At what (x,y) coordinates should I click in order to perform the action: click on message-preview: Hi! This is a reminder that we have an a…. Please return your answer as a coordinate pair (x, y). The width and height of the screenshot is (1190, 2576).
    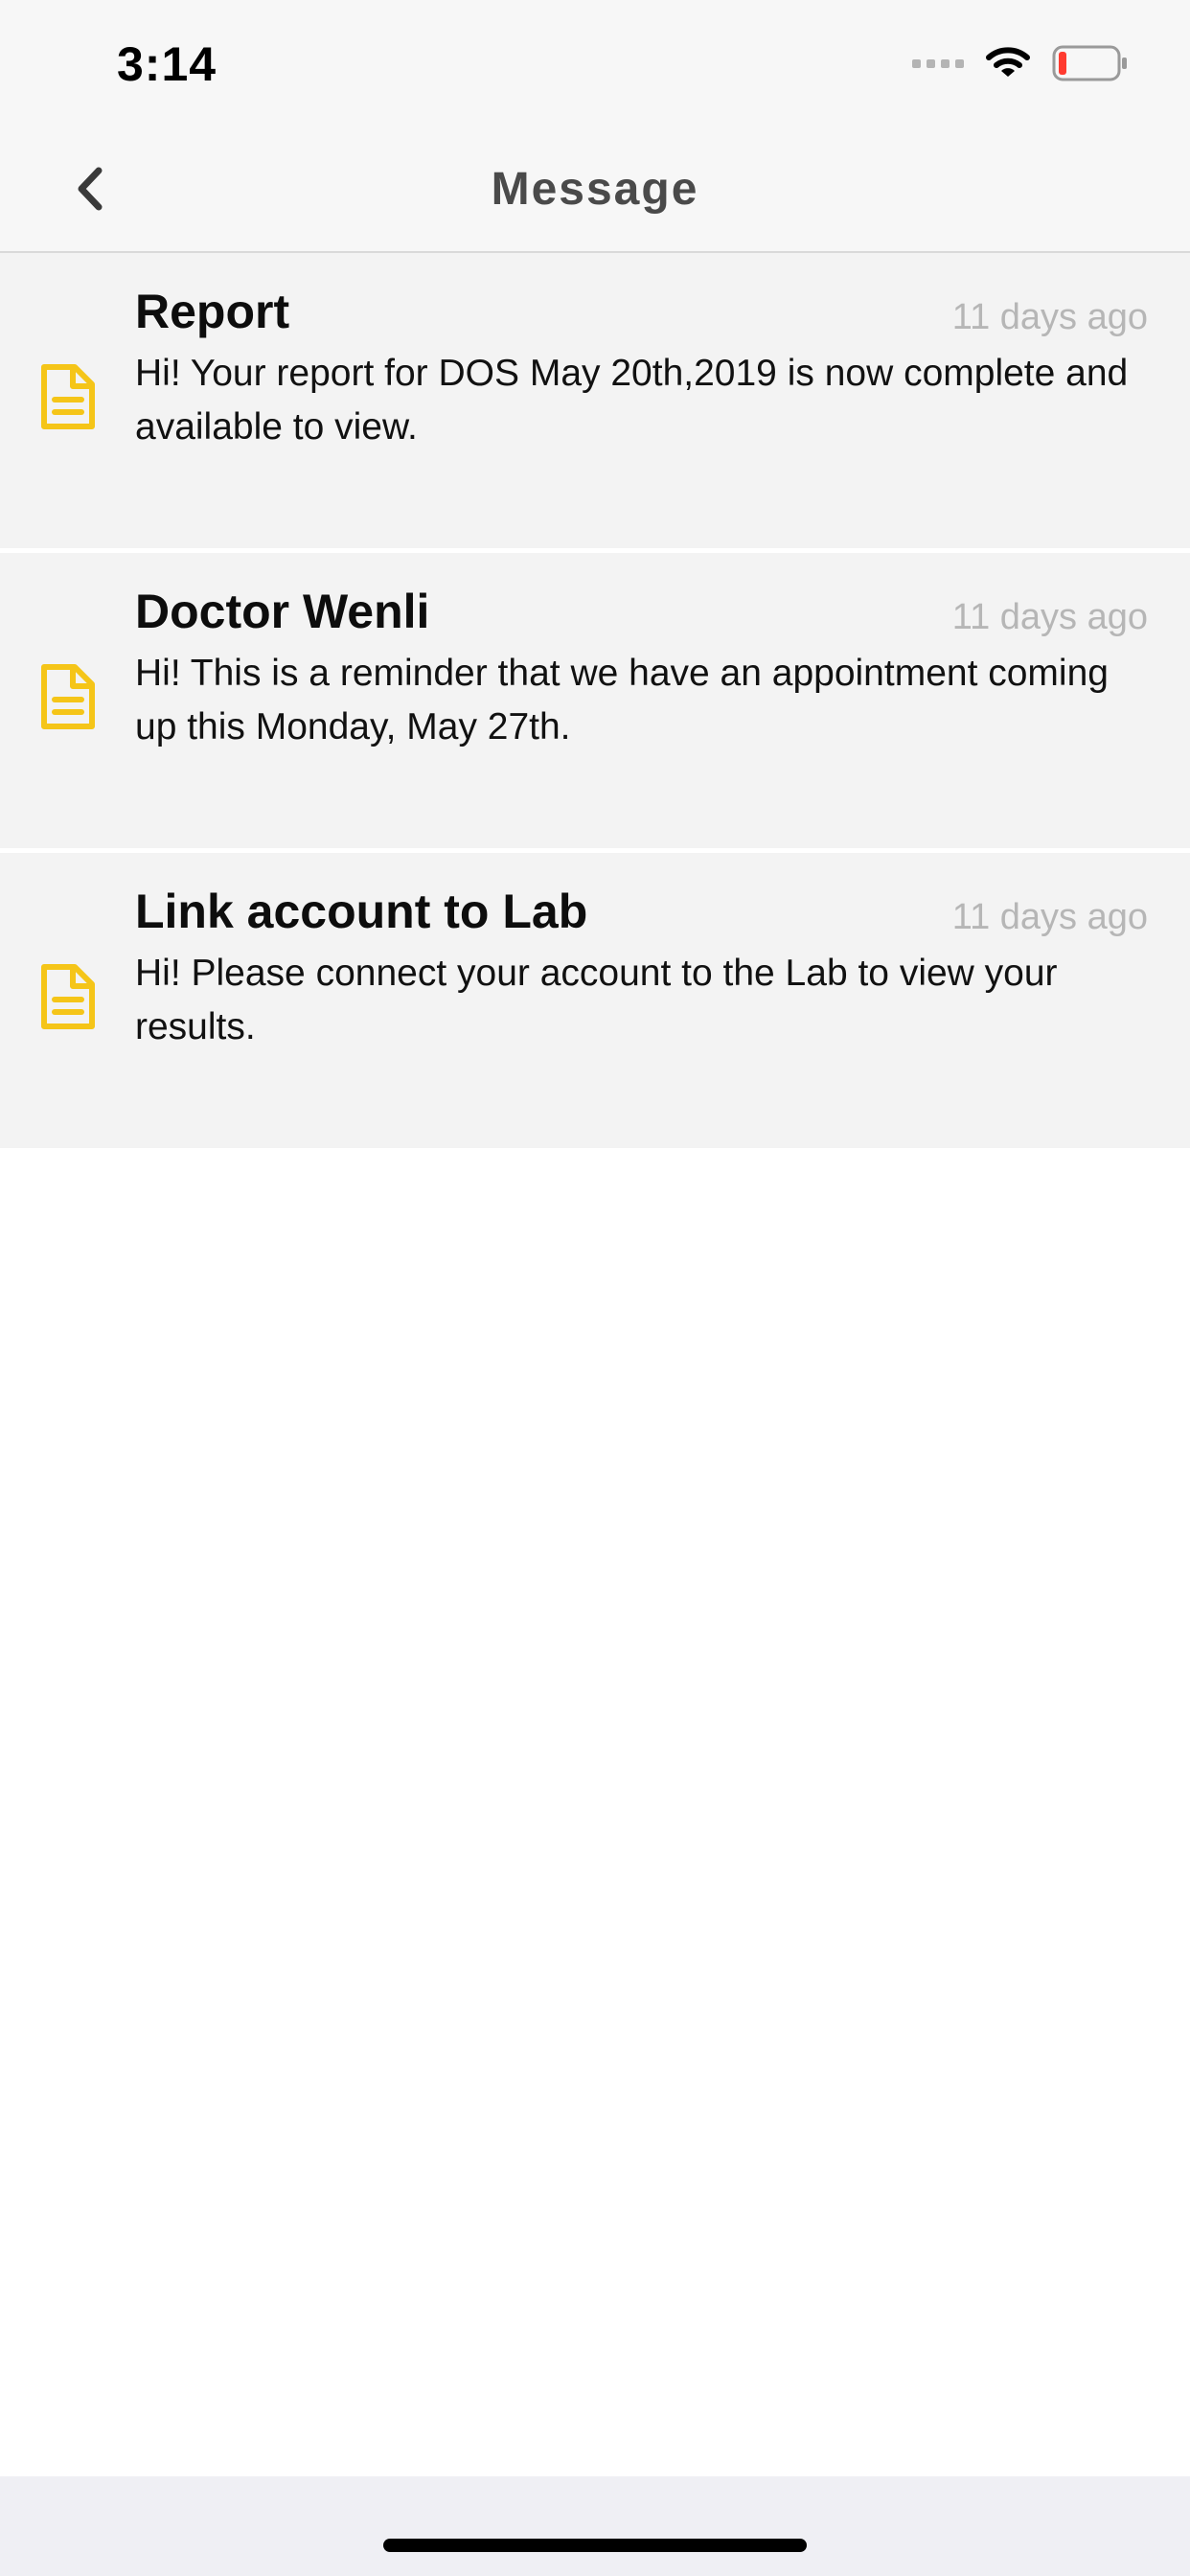
    Looking at the image, I should click on (622, 700).